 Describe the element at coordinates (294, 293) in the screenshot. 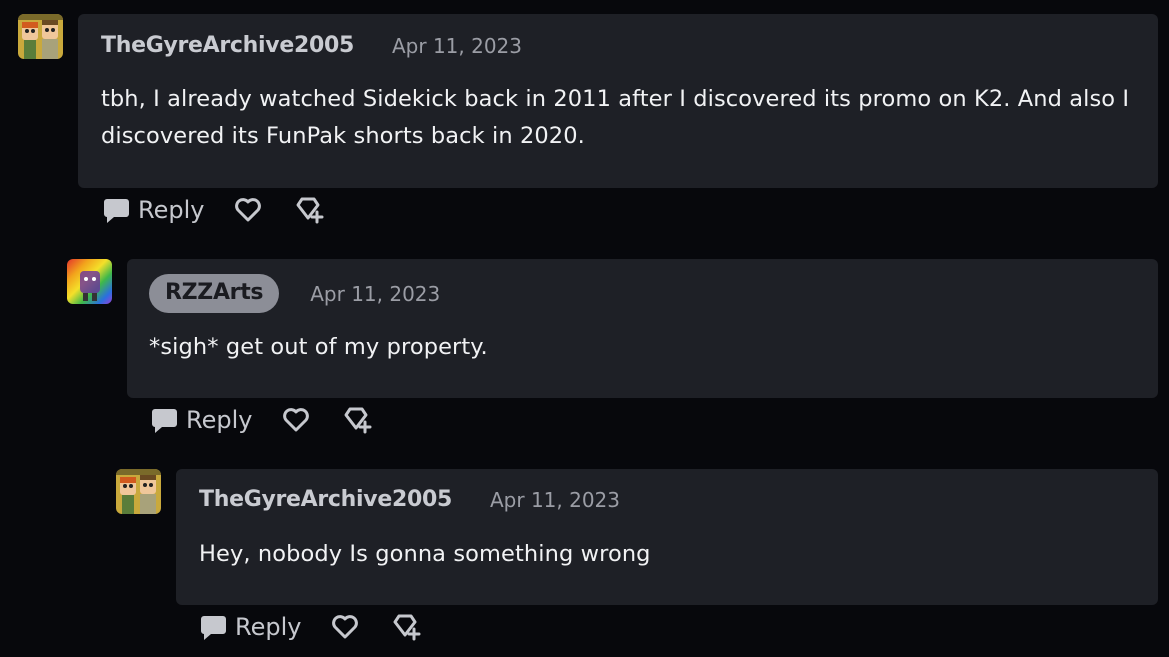

I see `comment-meta: RZZArts Apr 11, 2023` at that location.